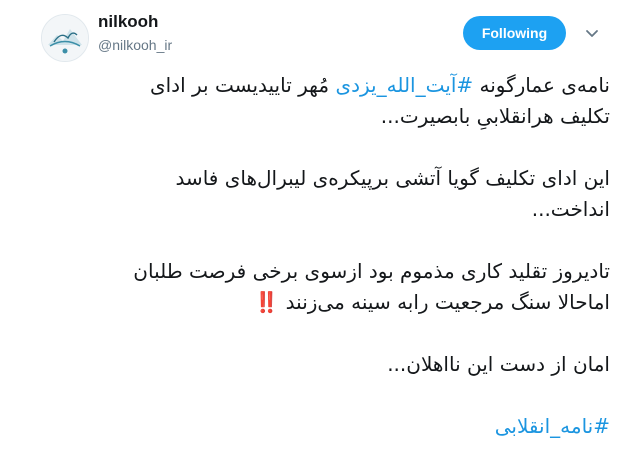  I want to click on avatar, so click(65, 38).